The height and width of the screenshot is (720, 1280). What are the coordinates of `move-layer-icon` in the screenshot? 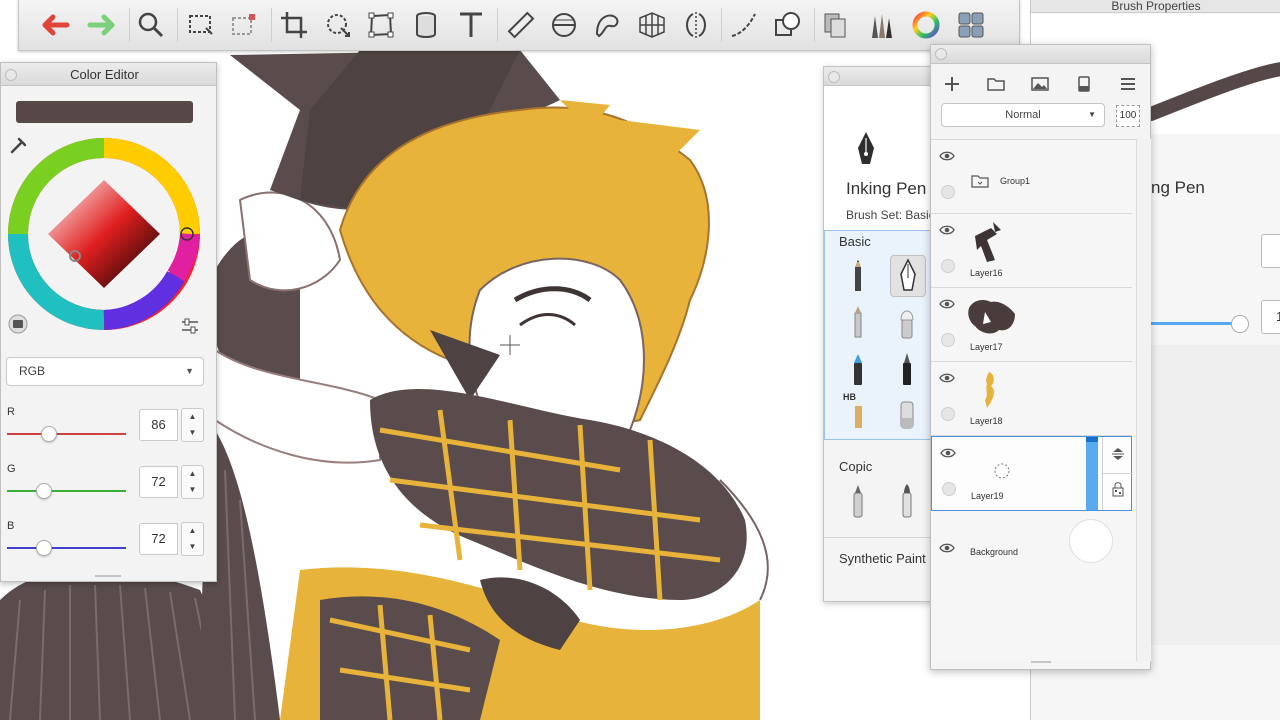 It's located at (1118, 454).